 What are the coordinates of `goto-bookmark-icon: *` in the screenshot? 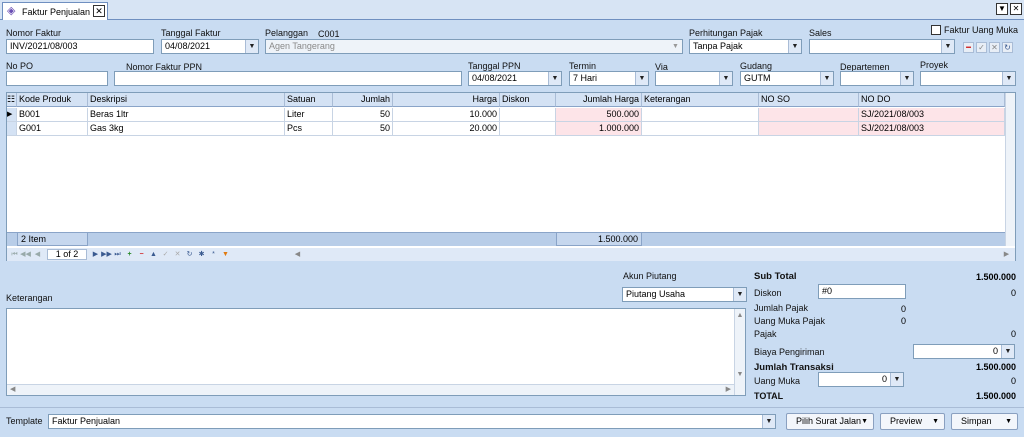 It's located at (213, 254).